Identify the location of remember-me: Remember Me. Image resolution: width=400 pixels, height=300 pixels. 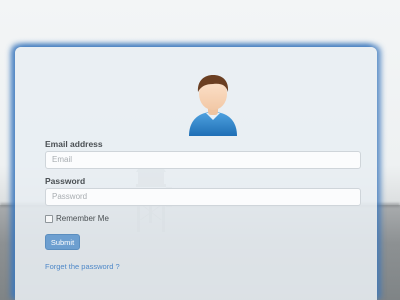
(77, 218).